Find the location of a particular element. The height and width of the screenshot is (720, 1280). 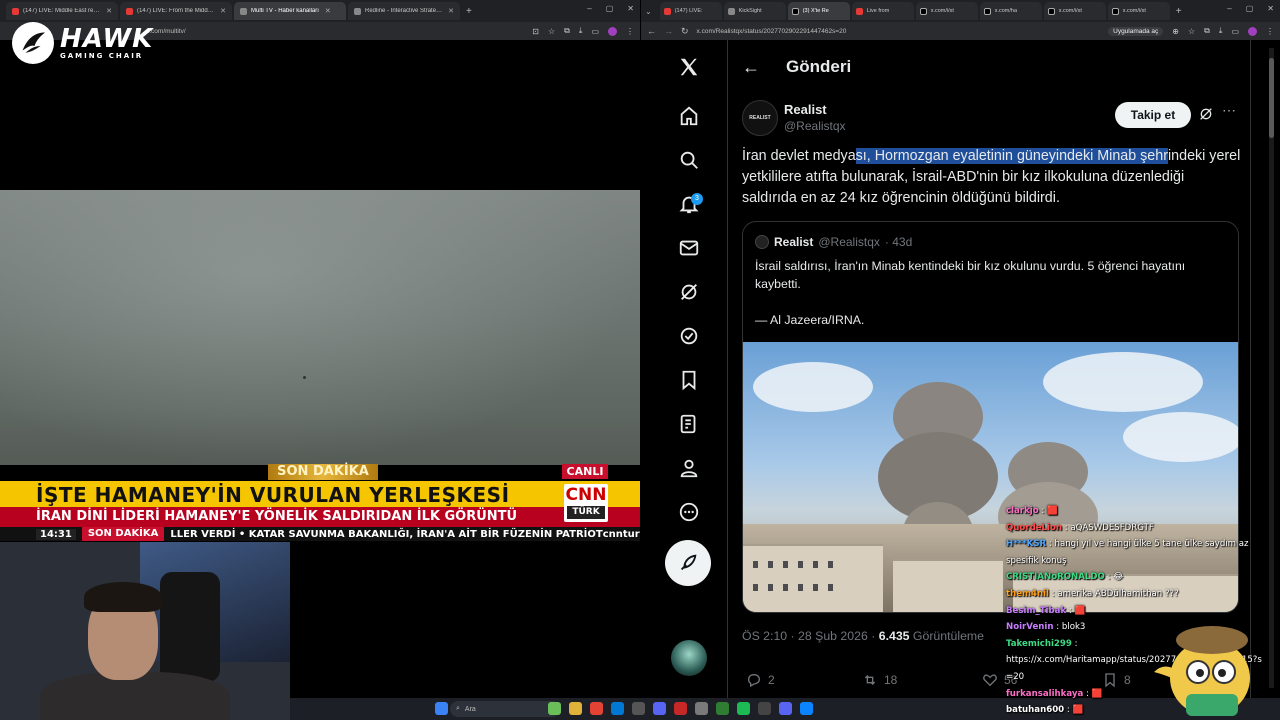

more-icon is located at coordinates (689, 512).